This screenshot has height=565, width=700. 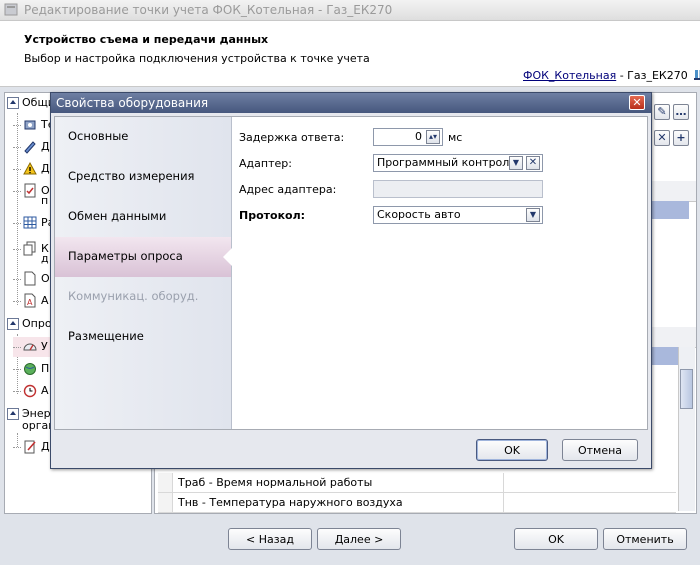 What do you see at coordinates (30, 369) in the screenshot?
I see `globe-icon` at bounding box center [30, 369].